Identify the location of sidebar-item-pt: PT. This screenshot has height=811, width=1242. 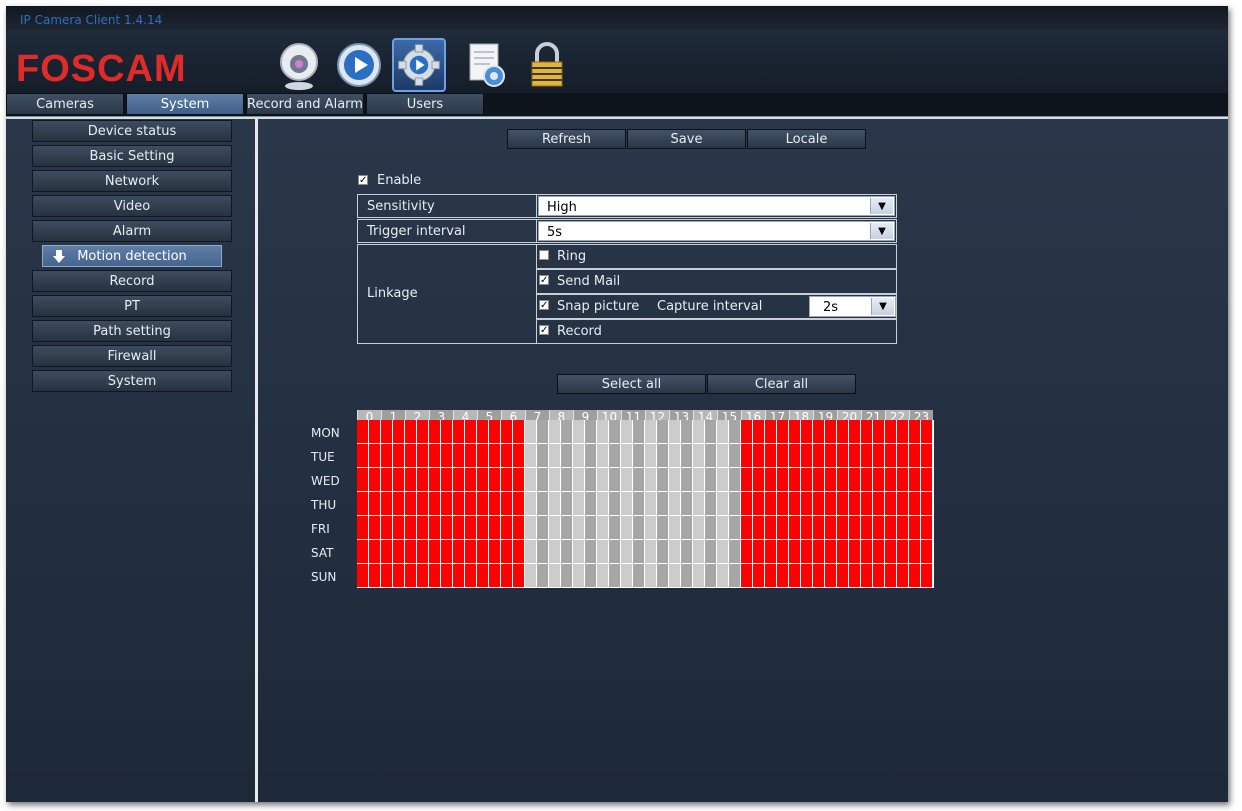
(132, 306).